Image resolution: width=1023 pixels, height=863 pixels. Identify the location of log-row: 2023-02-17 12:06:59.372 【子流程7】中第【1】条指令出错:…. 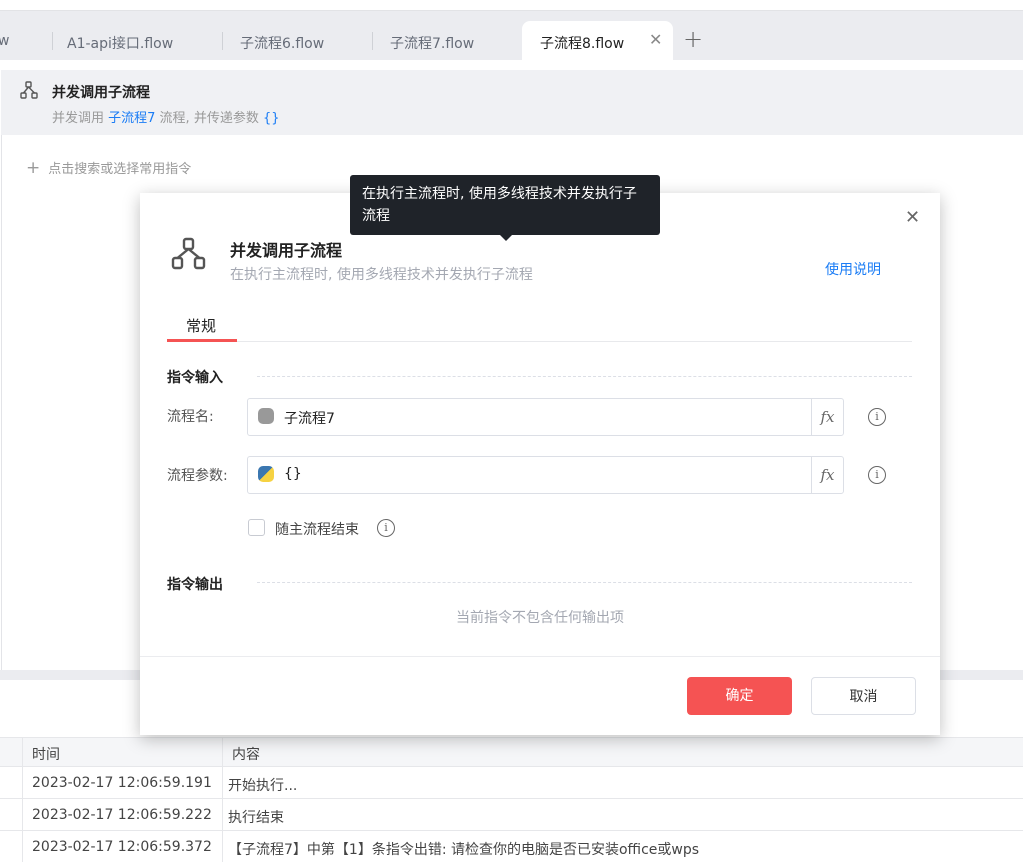
(511, 847).